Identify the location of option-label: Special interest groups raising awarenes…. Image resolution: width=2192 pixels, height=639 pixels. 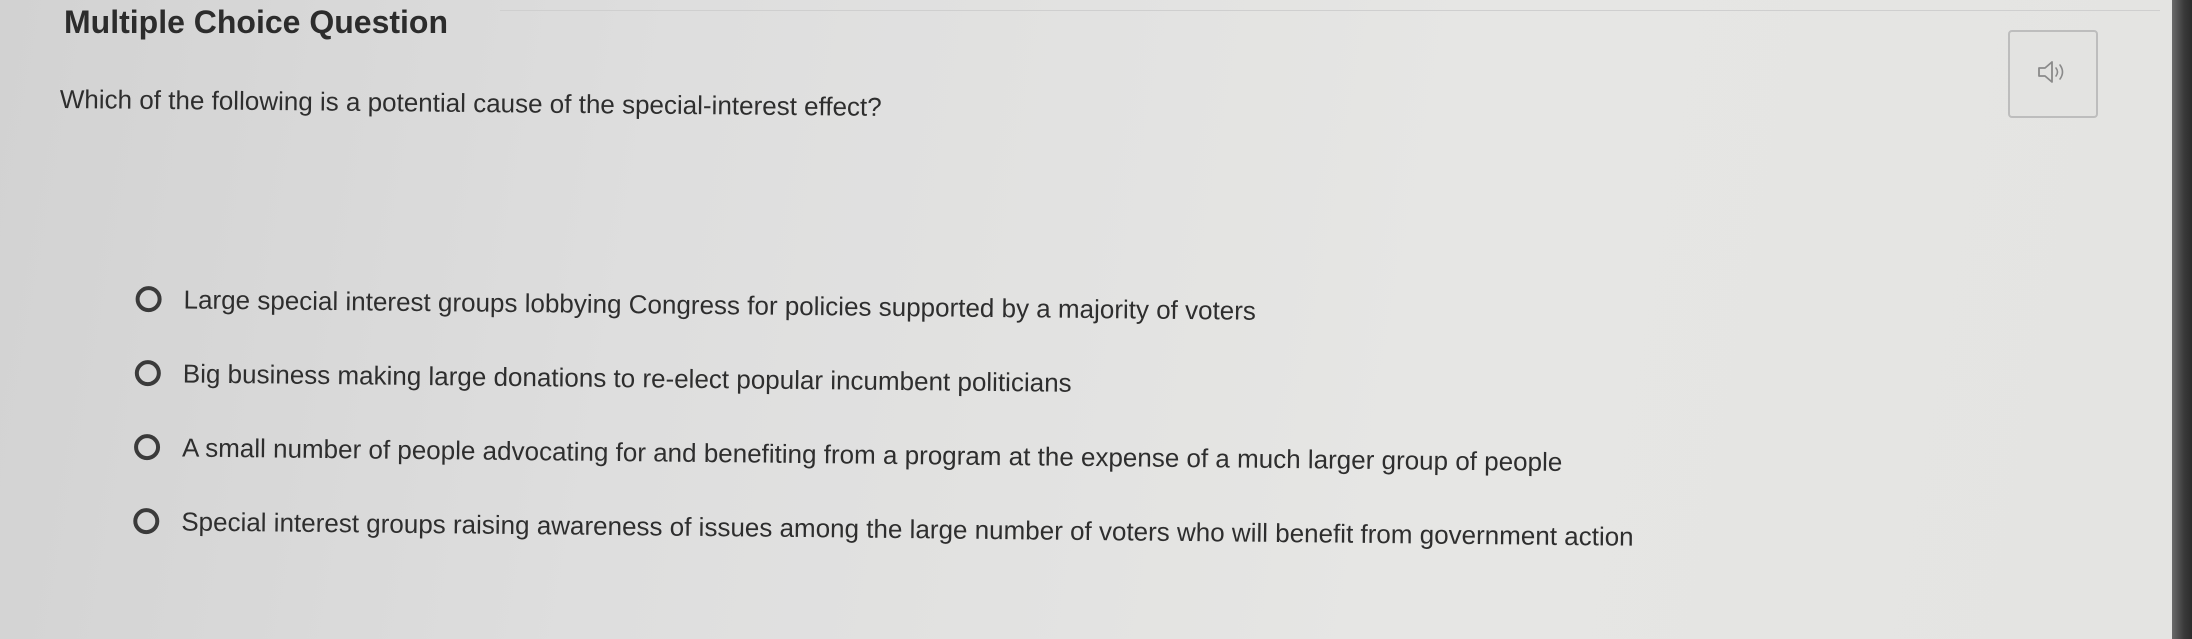
(907, 528).